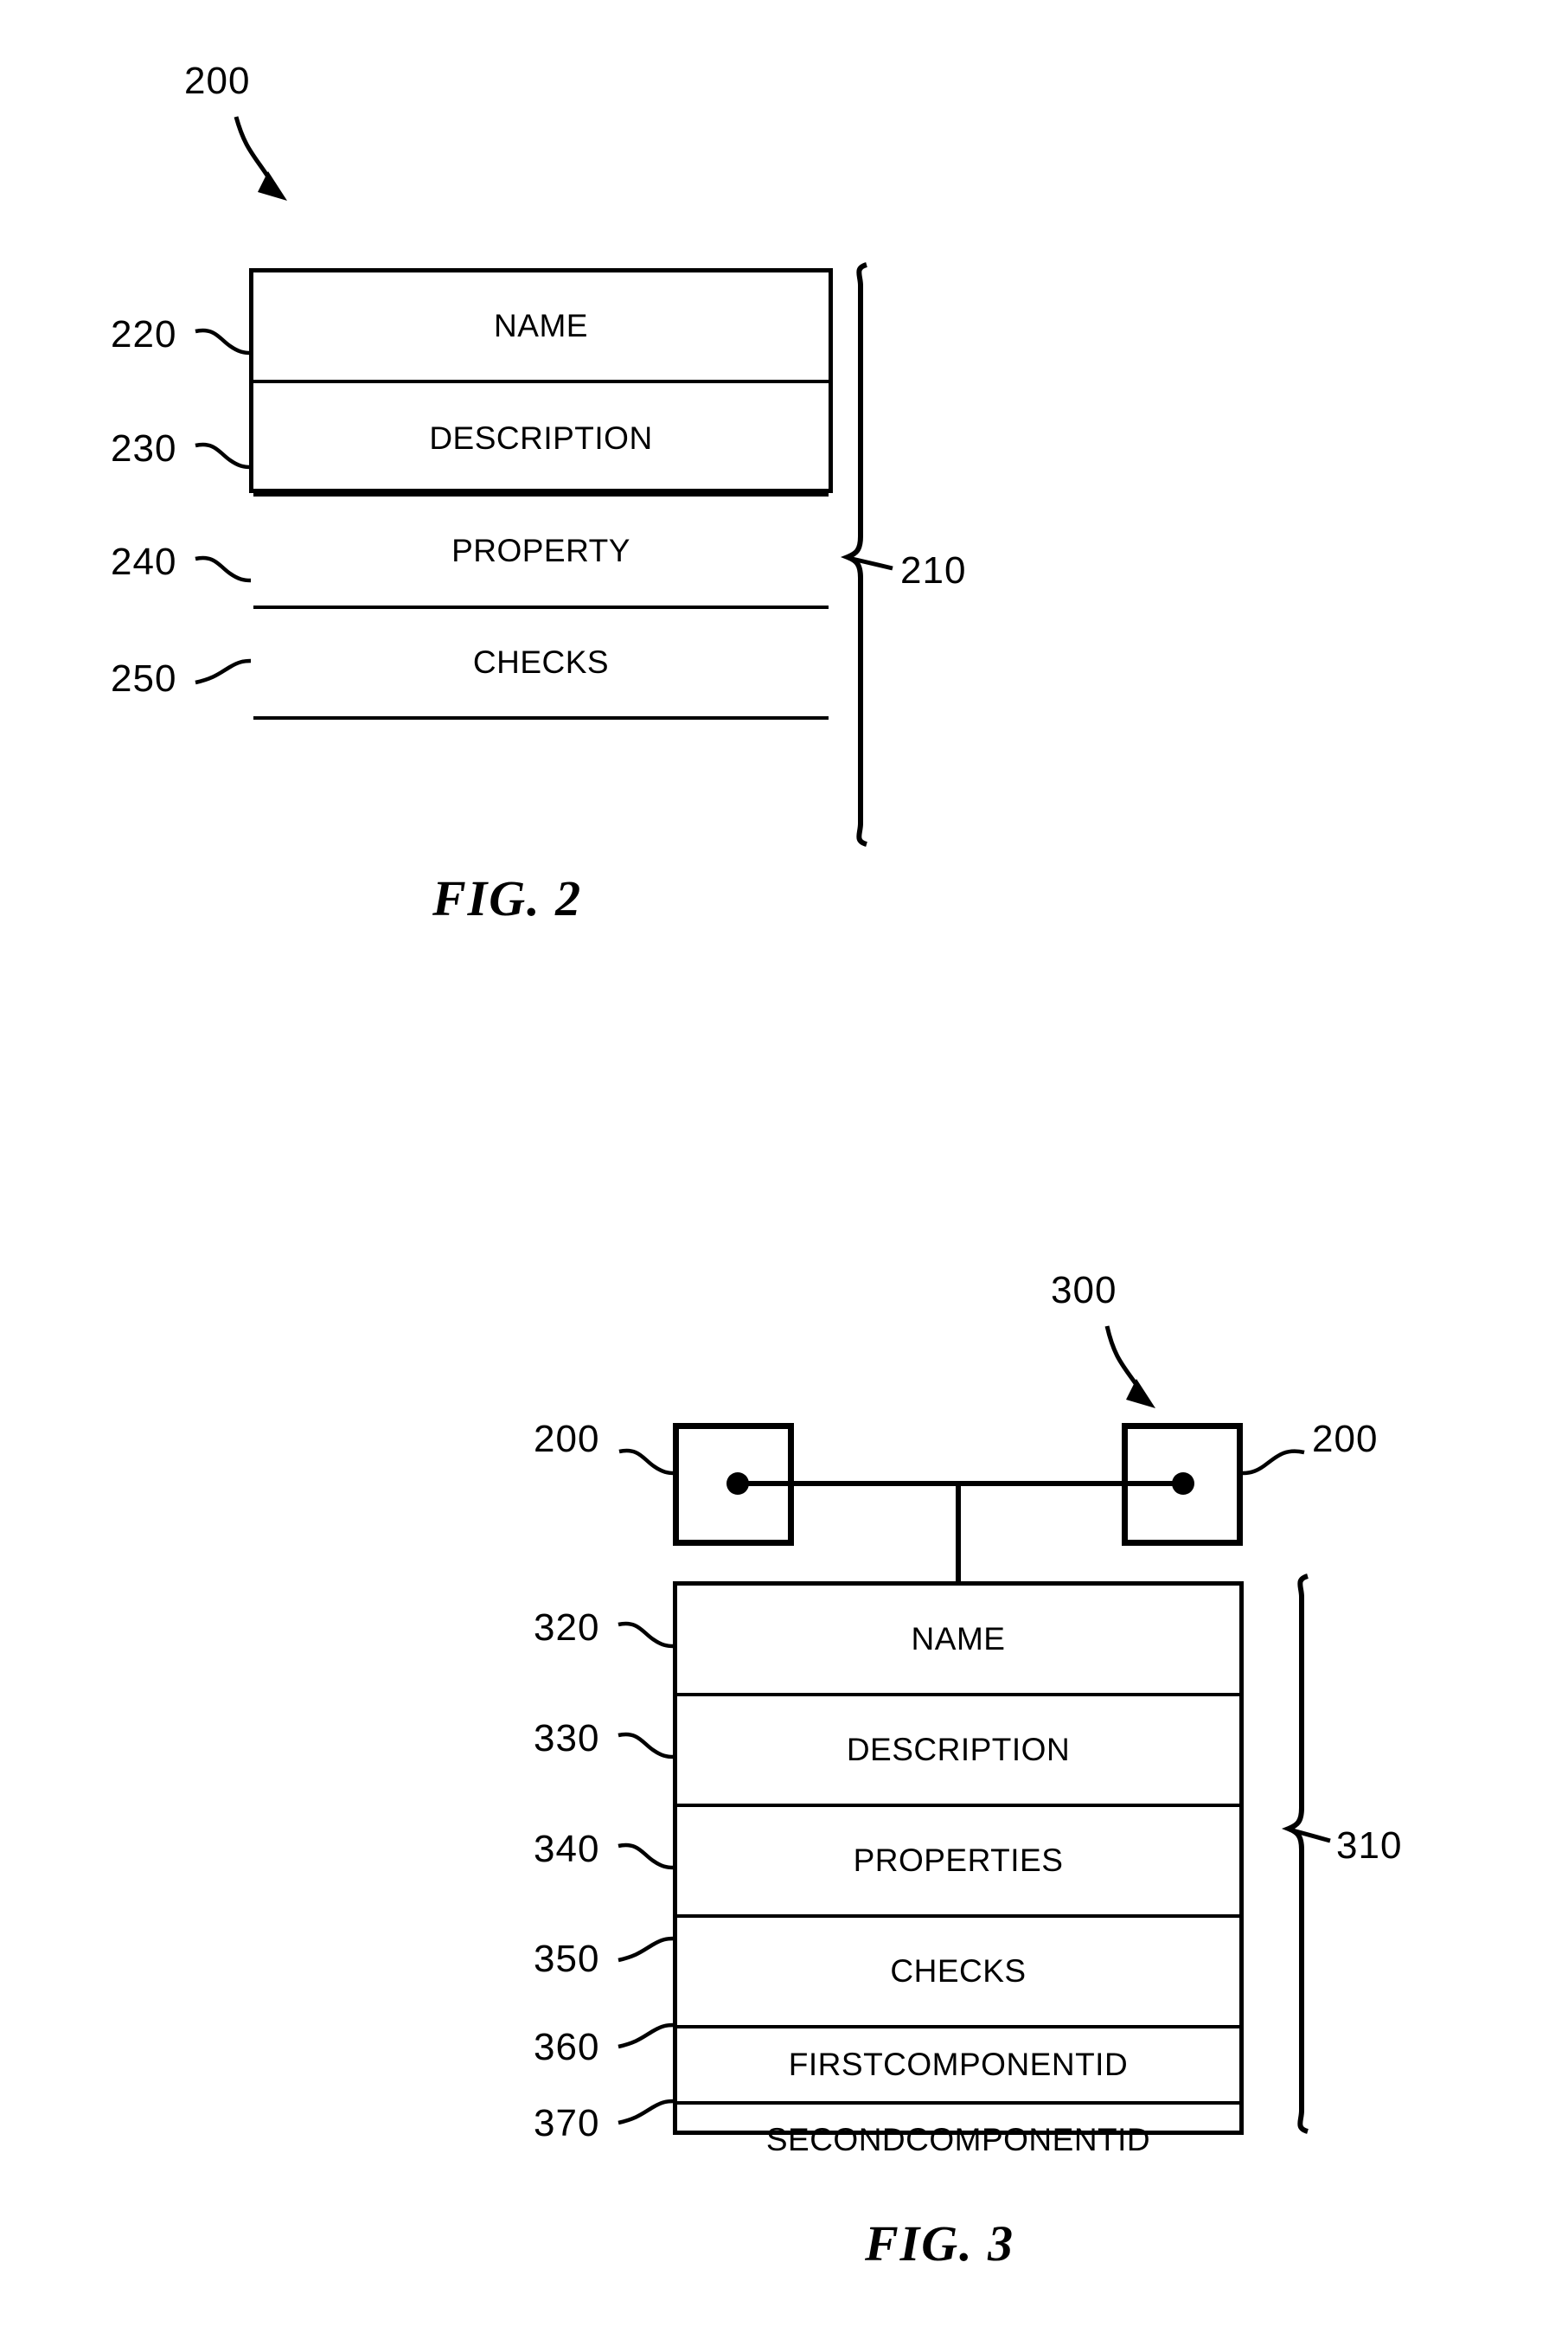  I want to click on fig2-assembly-ref-200: 200, so click(217, 81).